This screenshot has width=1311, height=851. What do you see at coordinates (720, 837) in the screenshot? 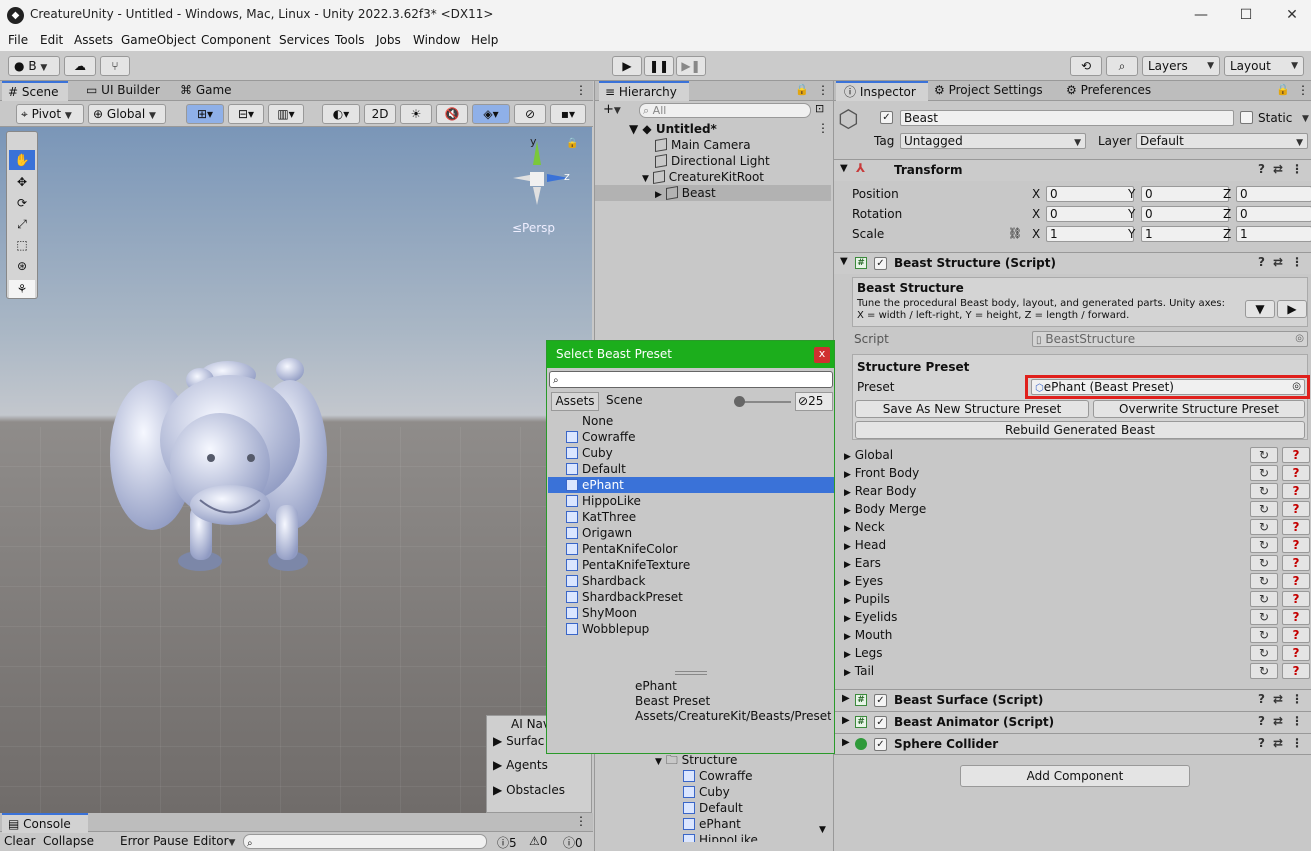
I see `project-item: HippoLike` at bounding box center [720, 837].